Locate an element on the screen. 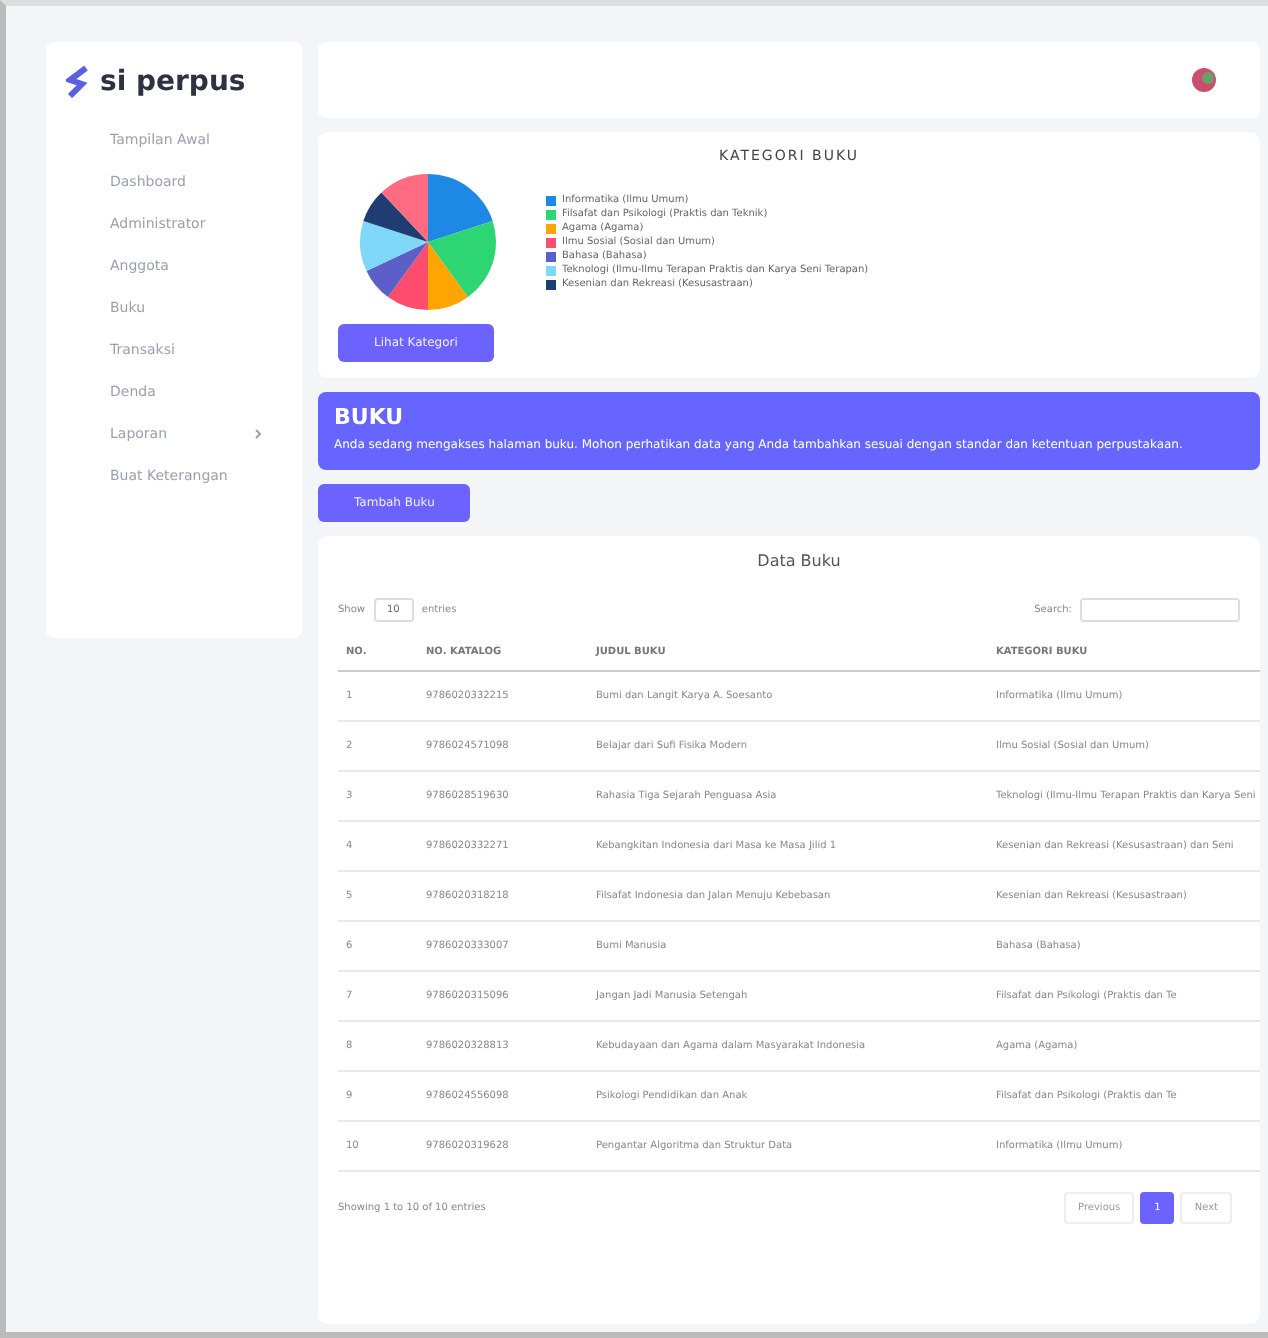 The image size is (1268, 1338). logo-icon is located at coordinates (78, 82).